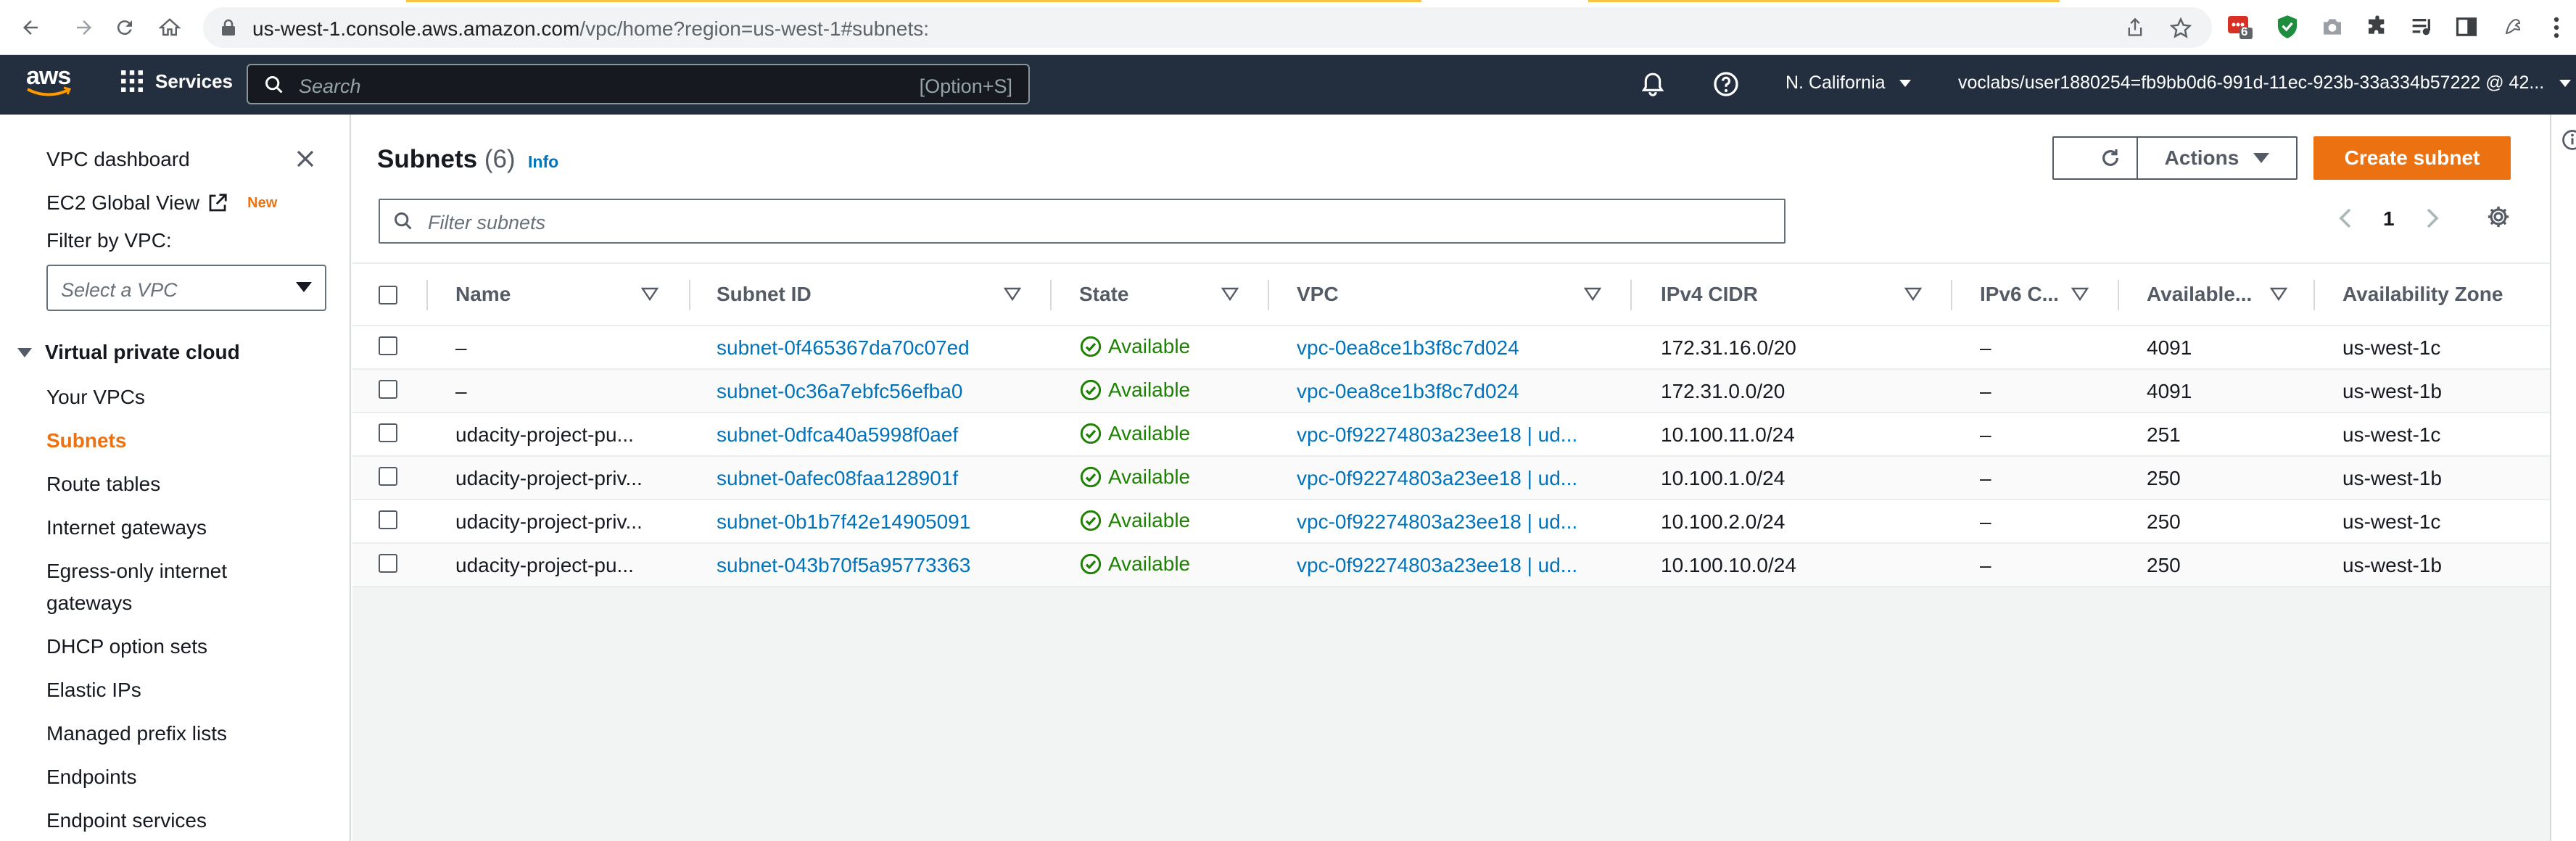 This screenshot has height=841, width=2576. Describe the element at coordinates (126, 527) in the screenshot. I see `sidebar-item-internet-gateways: Internet gateways` at that location.